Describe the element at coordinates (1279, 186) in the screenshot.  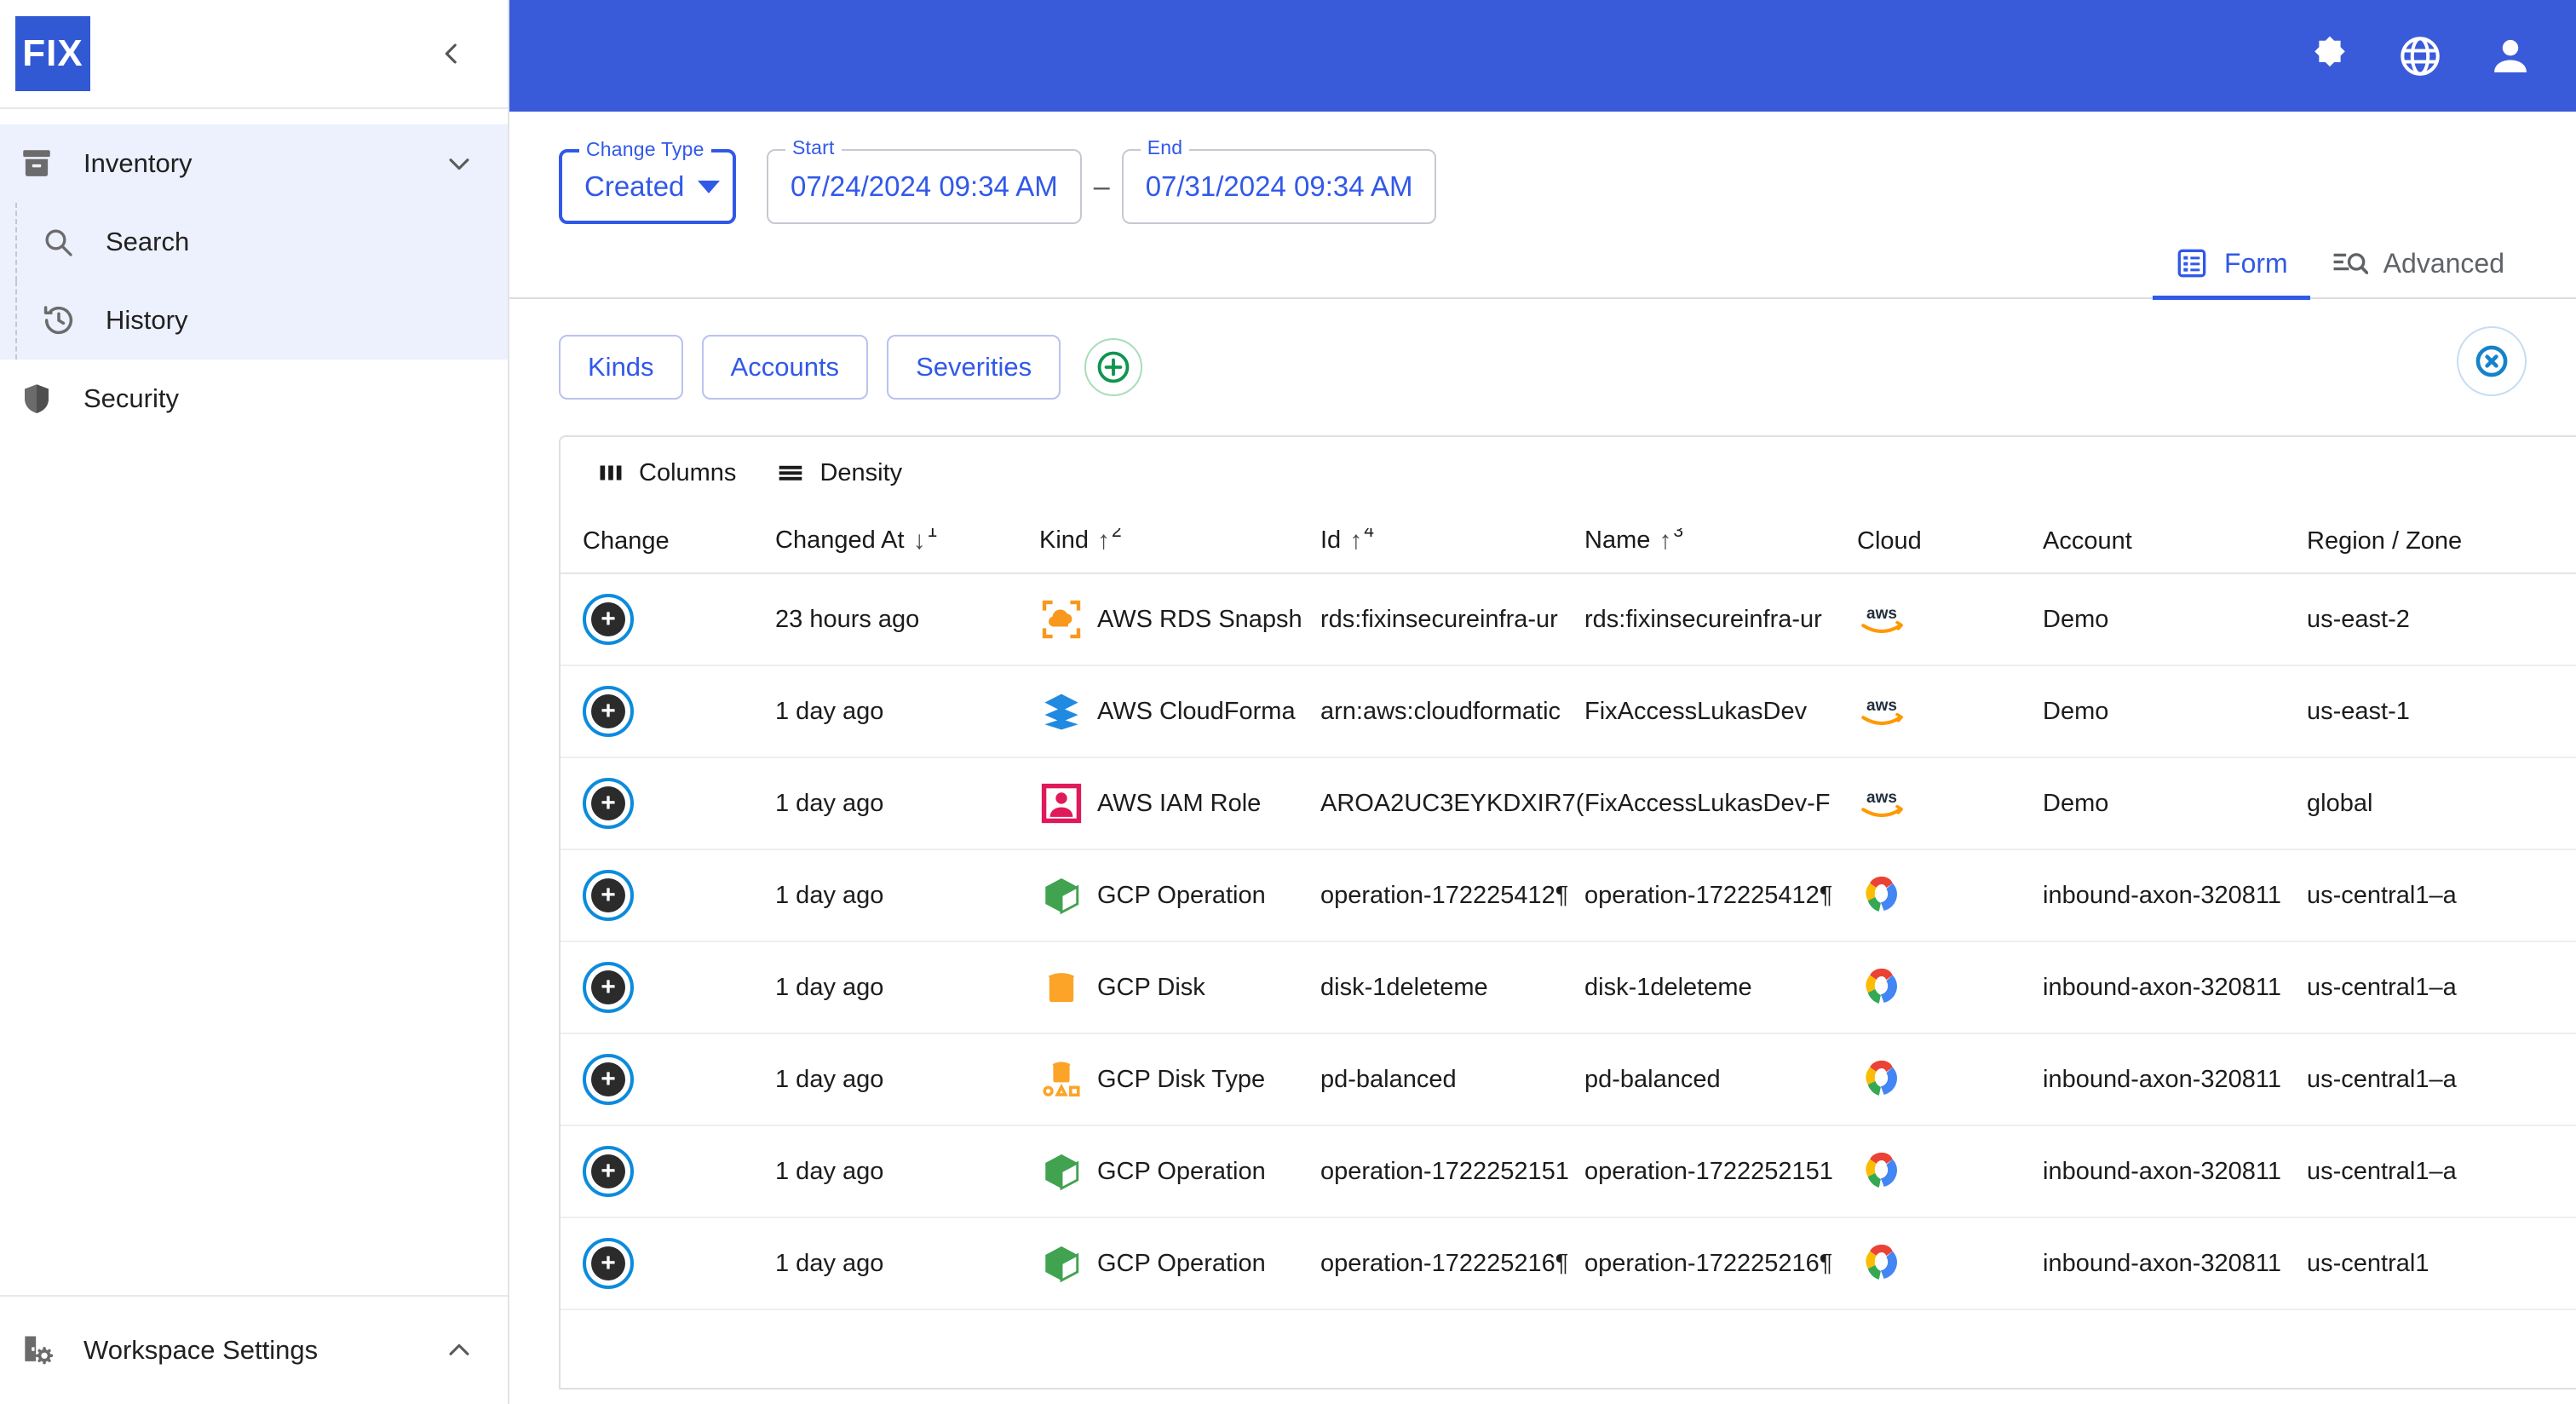
I see `end-date-value: 07/31/2024 09:34 AM` at that location.